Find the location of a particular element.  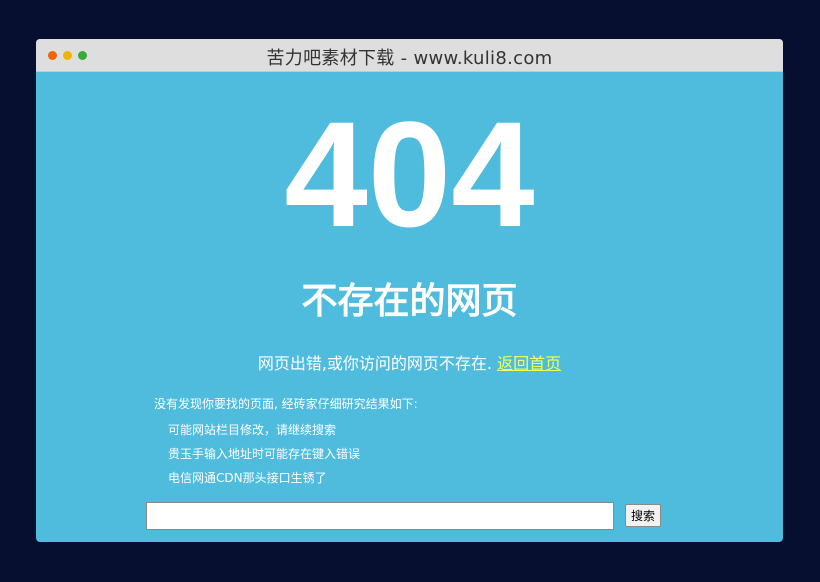

list-item: 电信网通CDN那头接口生锈了 is located at coordinates (247, 478).